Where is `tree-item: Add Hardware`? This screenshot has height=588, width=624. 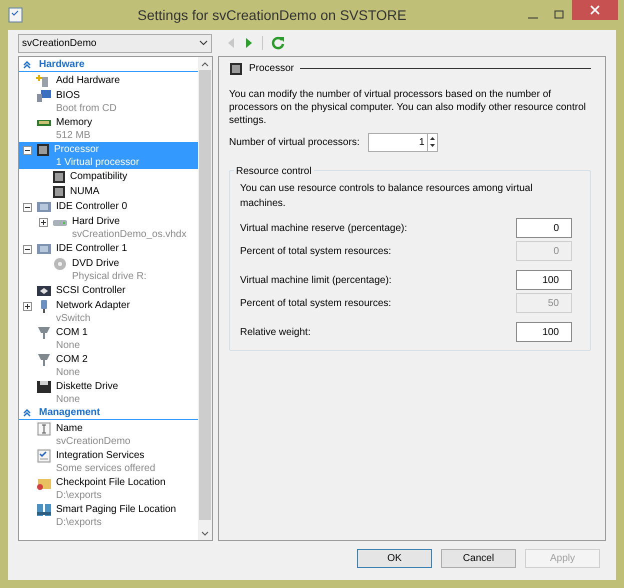 tree-item: Add Hardware is located at coordinates (108, 80).